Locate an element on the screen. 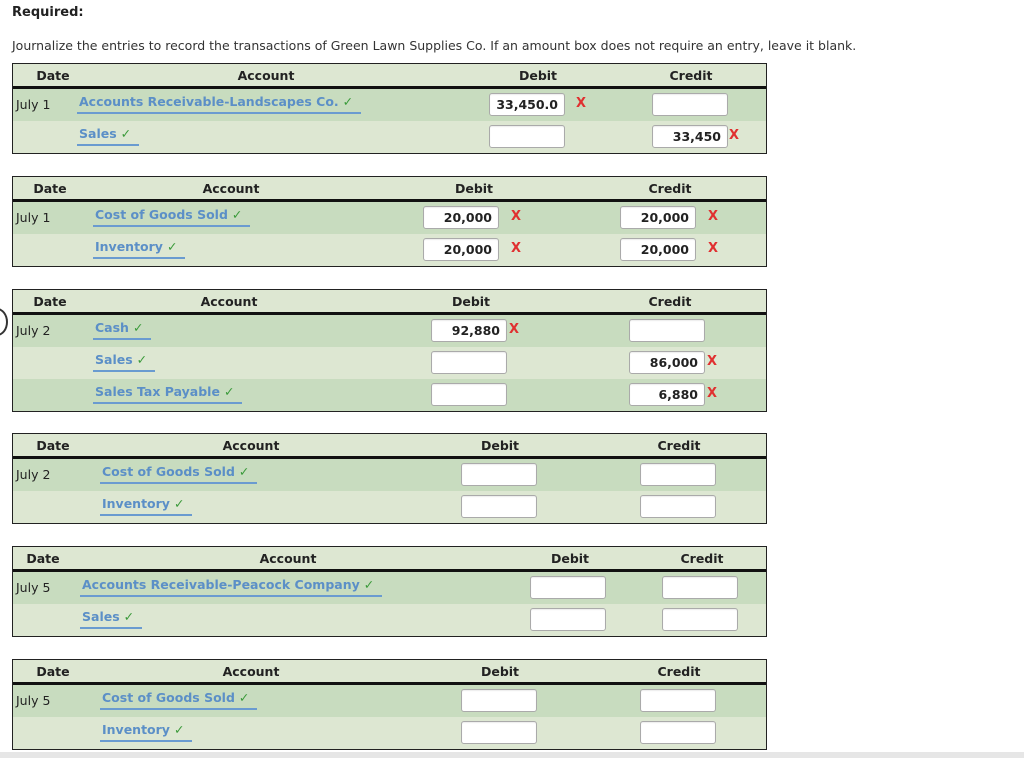  account-select: Accounts Receivable-Landscapes Co. ✓ is located at coordinates (219, 104).